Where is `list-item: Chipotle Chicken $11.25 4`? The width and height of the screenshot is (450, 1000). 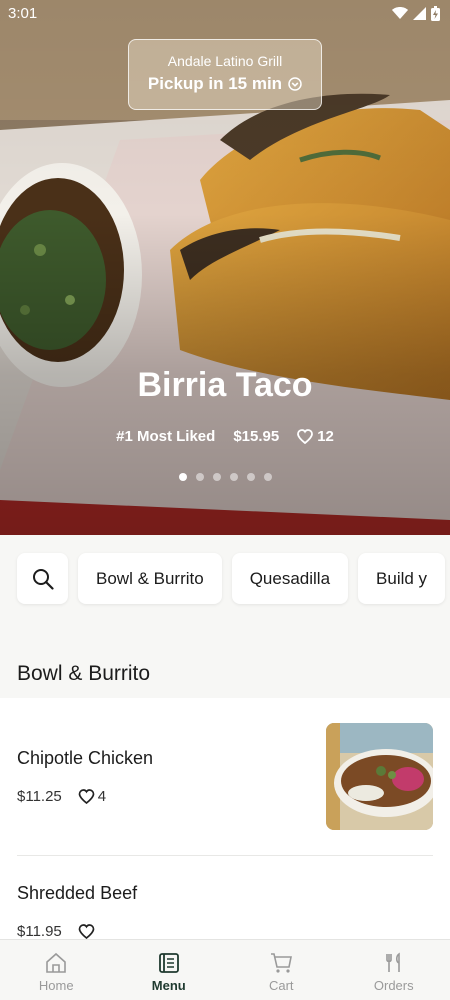
list-item: Chipotle Chicken $11.25 4 is located at coordinates (225, 777).